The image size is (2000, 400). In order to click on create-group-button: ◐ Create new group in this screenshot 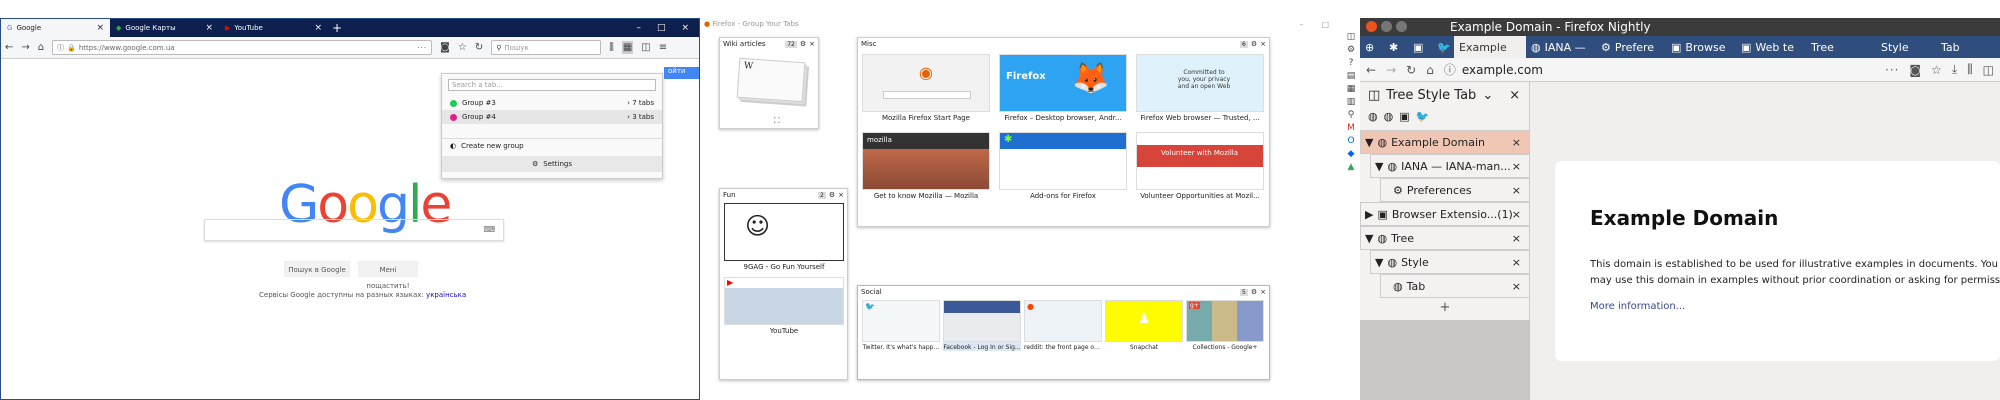, I will do `click(552, 145)`.